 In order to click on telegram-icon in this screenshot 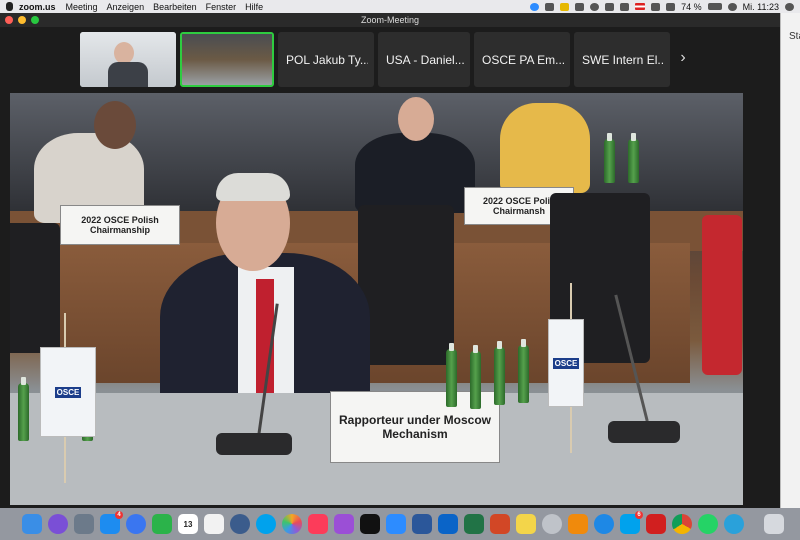, I will do `click(734, 524)`.